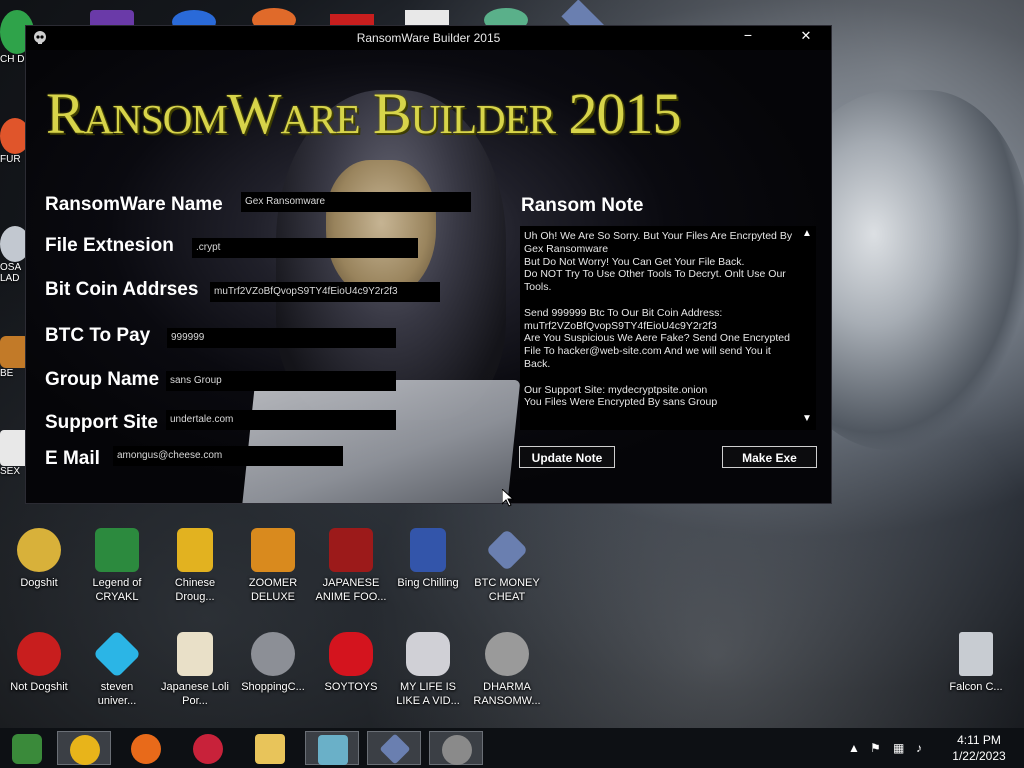  I want to click on app-logo: RansomWare Builder 2015, so click(364, 113).